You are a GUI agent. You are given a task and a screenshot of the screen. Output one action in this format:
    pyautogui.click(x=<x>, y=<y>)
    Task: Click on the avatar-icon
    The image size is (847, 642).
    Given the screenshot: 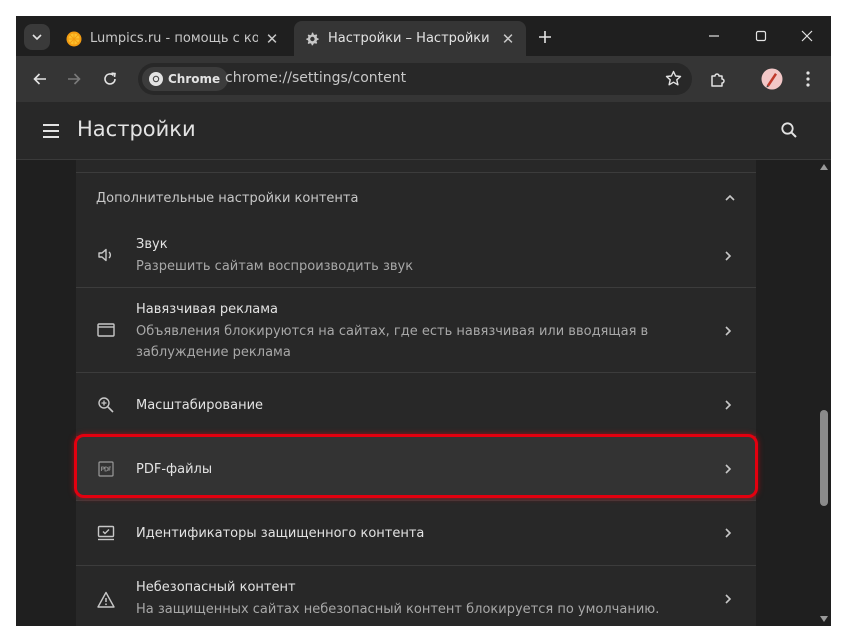 What is the action you would take?
    pyautogui.click(x=772, y=79)
    